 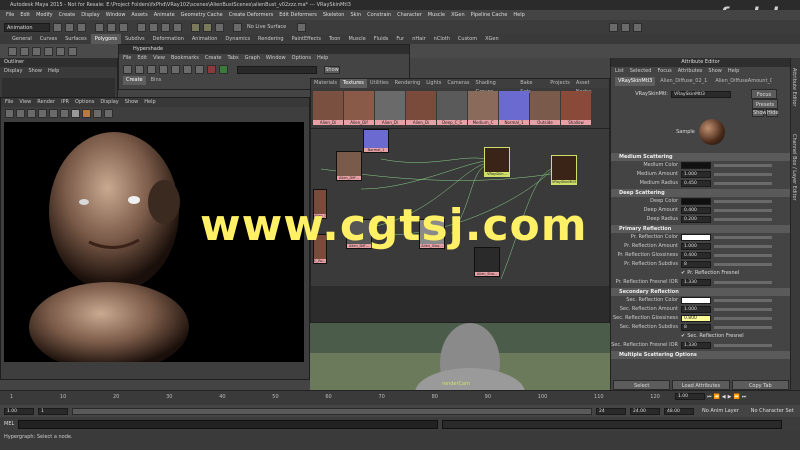 I want to click on select-hierarchy-icon, so click(x=99, y=27).